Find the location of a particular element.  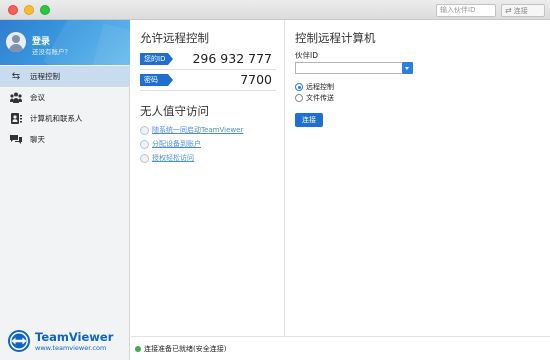

minimize-window-button is located at coordinates (29, 10).